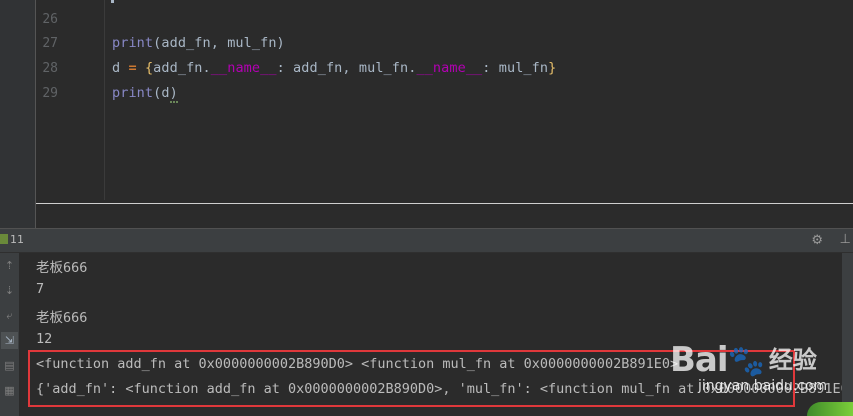 The height and width of the screenshot is (416, 853). Describe the element at coordinates (9, 315) in the screenshot. I see `wrap-icon: ⤶` at that location.